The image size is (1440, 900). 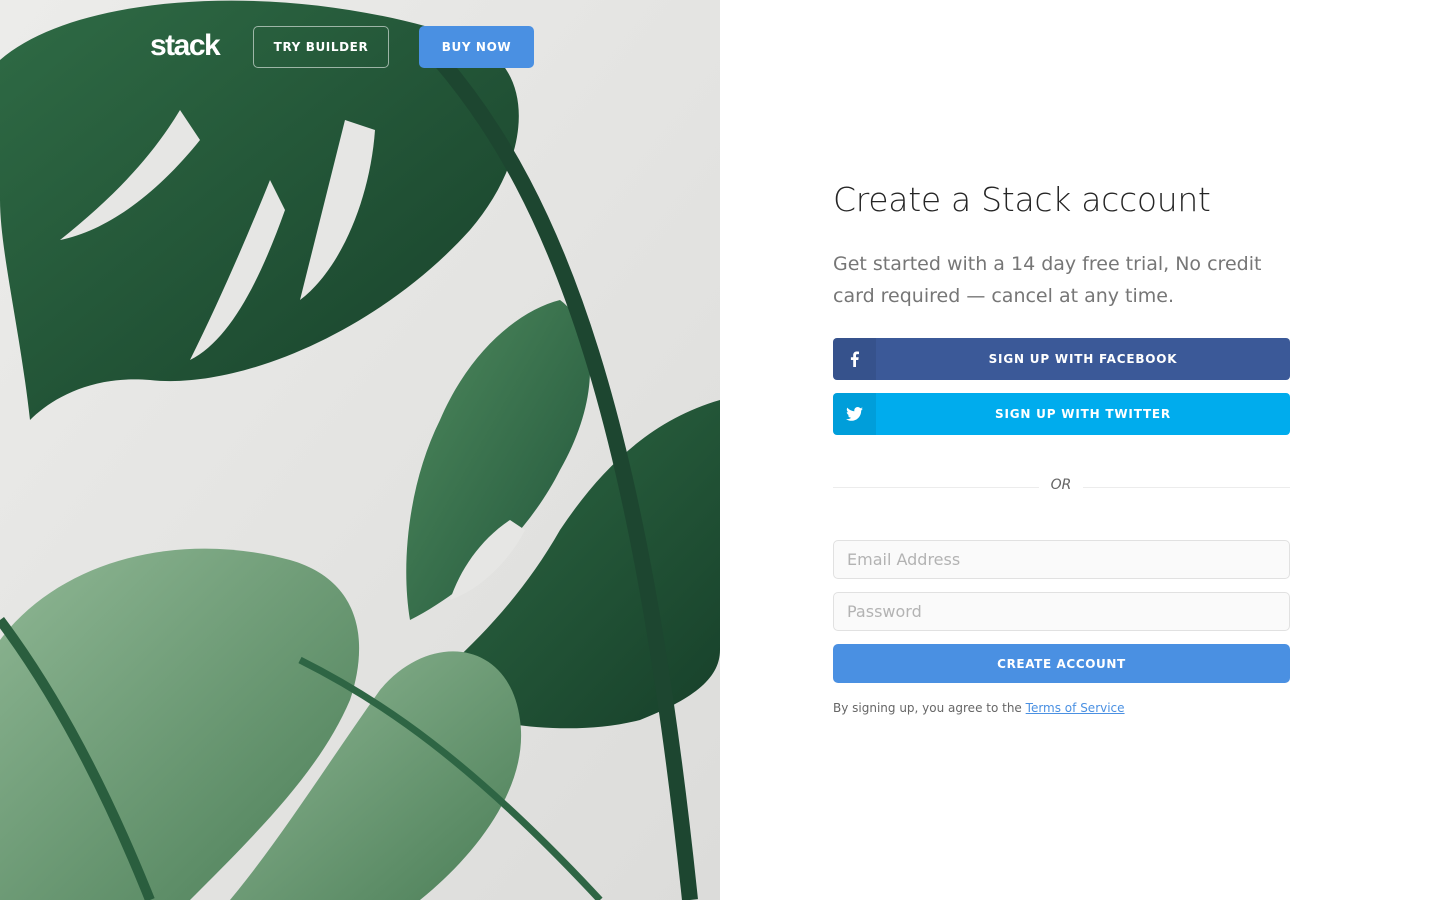 I want to click on divider-text: OR, so click(x=1061, y=485).